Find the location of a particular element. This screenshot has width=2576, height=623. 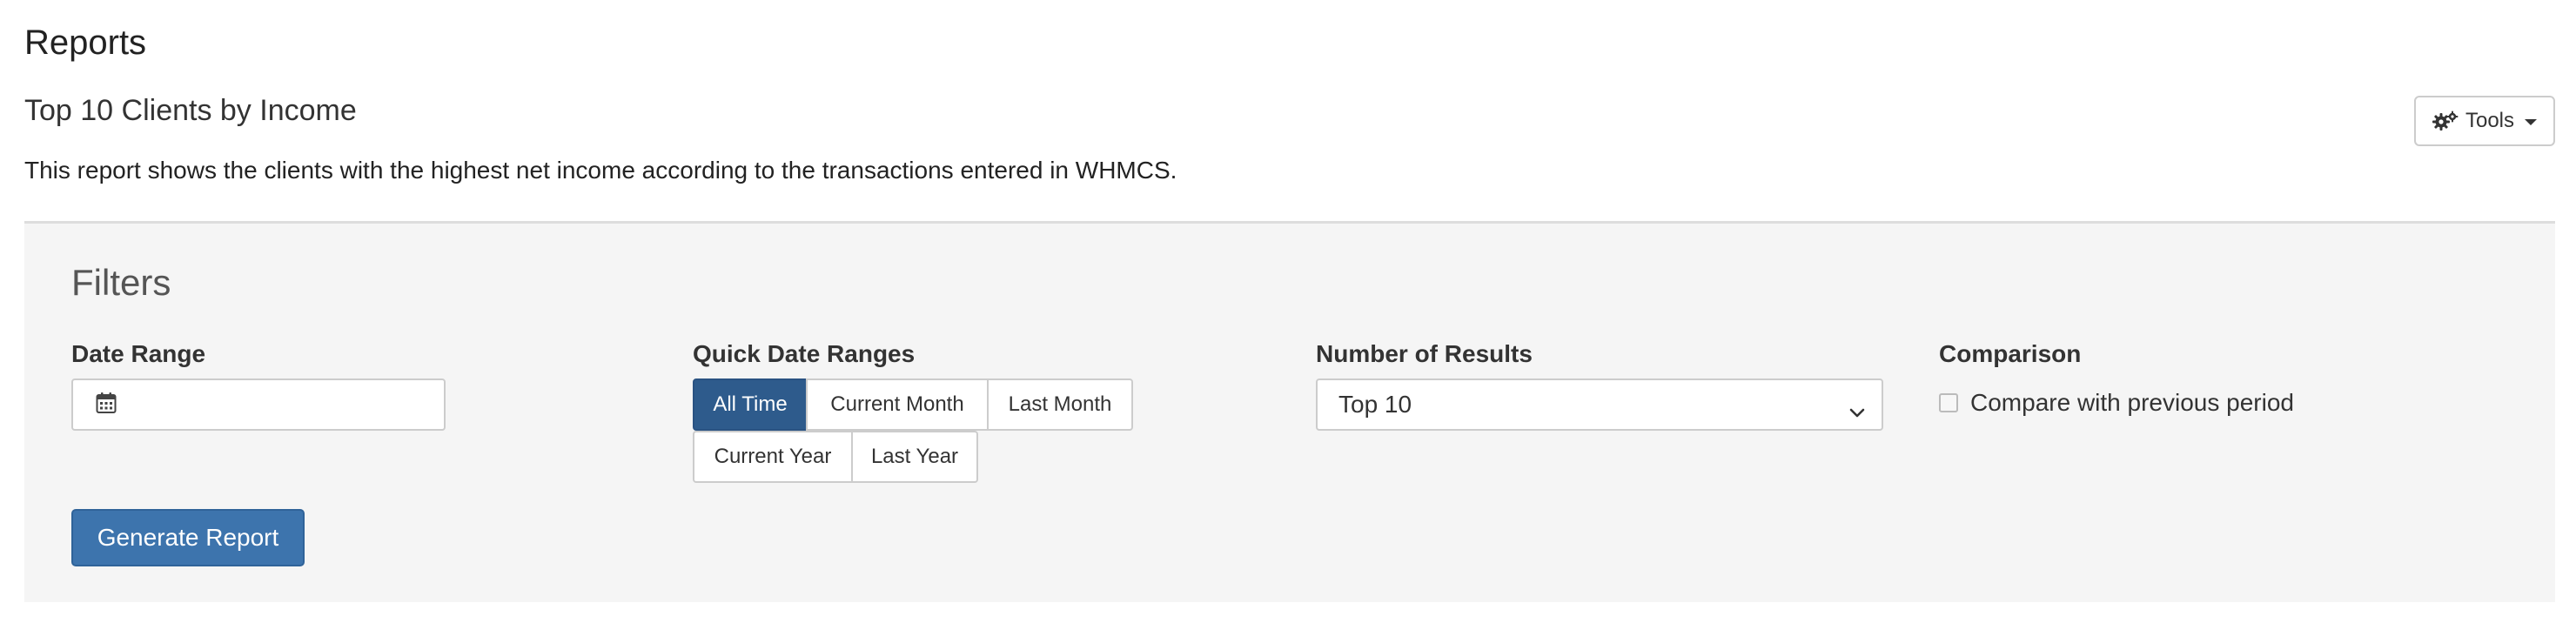

range-last-year-button: Last Year is located at coordinates (915, 457).